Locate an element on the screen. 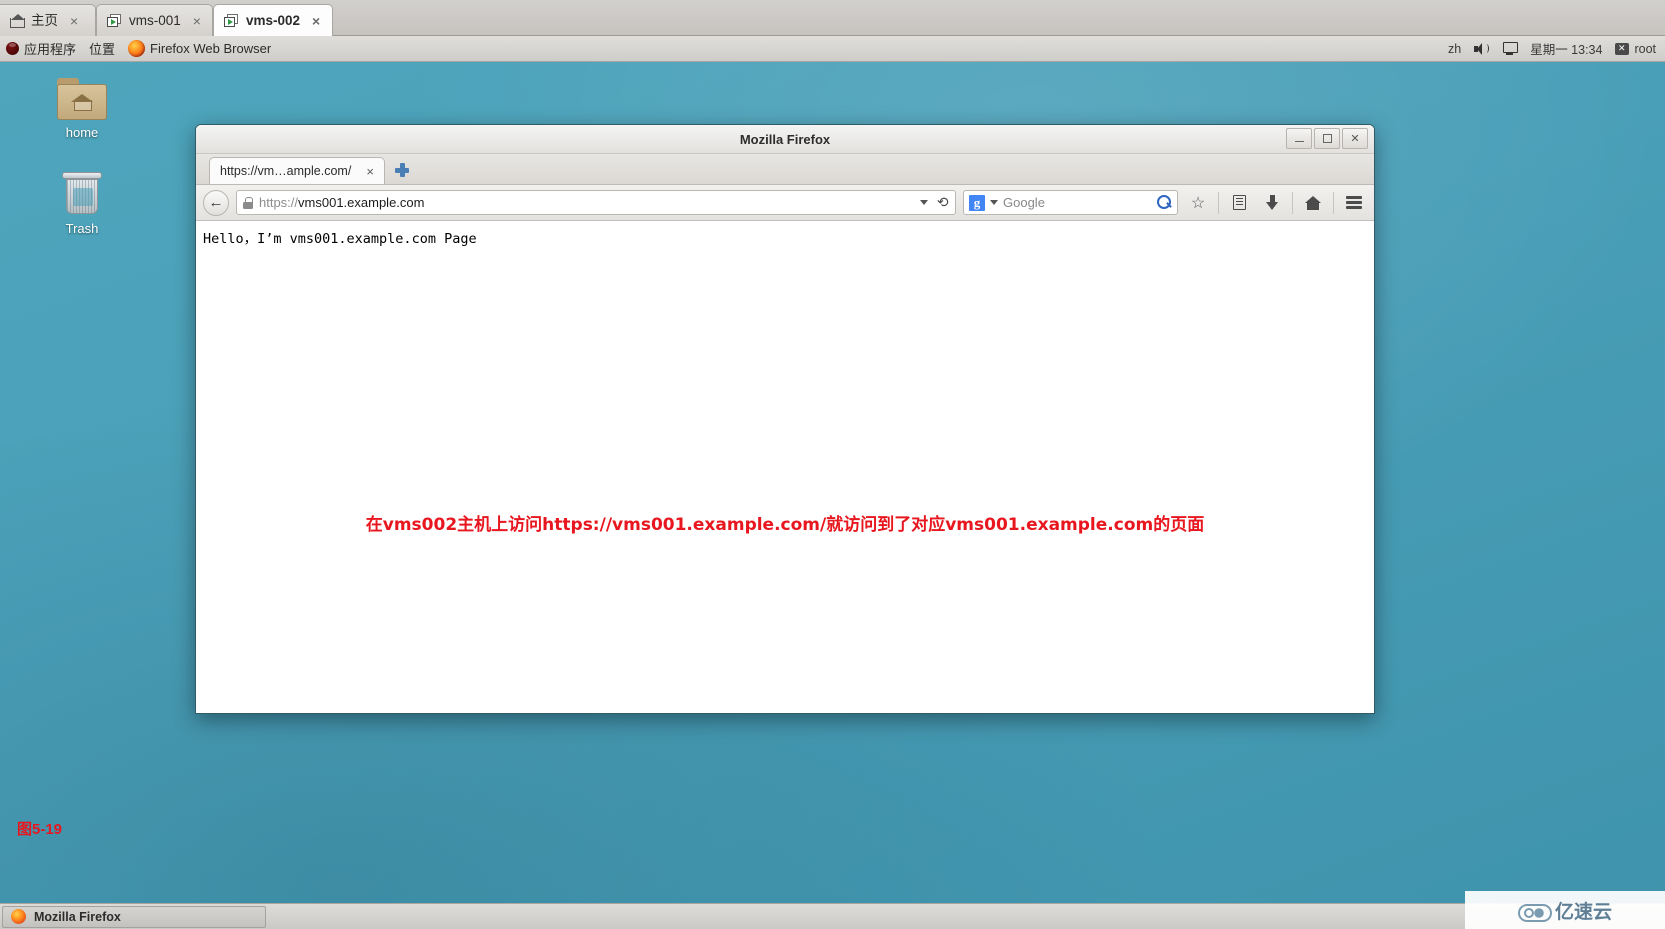 The image size is (1665, 929). panel-window-firefox: Firefox Web Browser is located at coordinates (199, 48).